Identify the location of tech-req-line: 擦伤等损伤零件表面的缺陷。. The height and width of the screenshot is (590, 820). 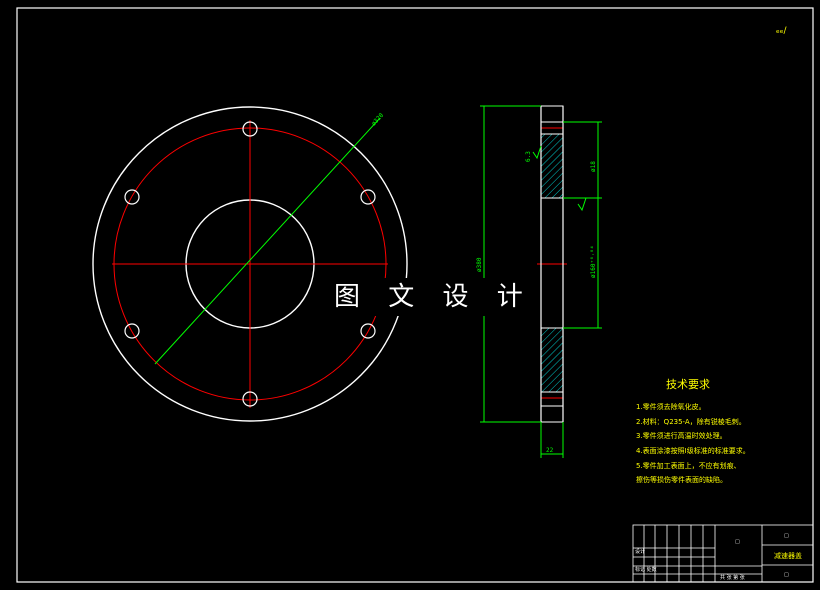
(681, 479).